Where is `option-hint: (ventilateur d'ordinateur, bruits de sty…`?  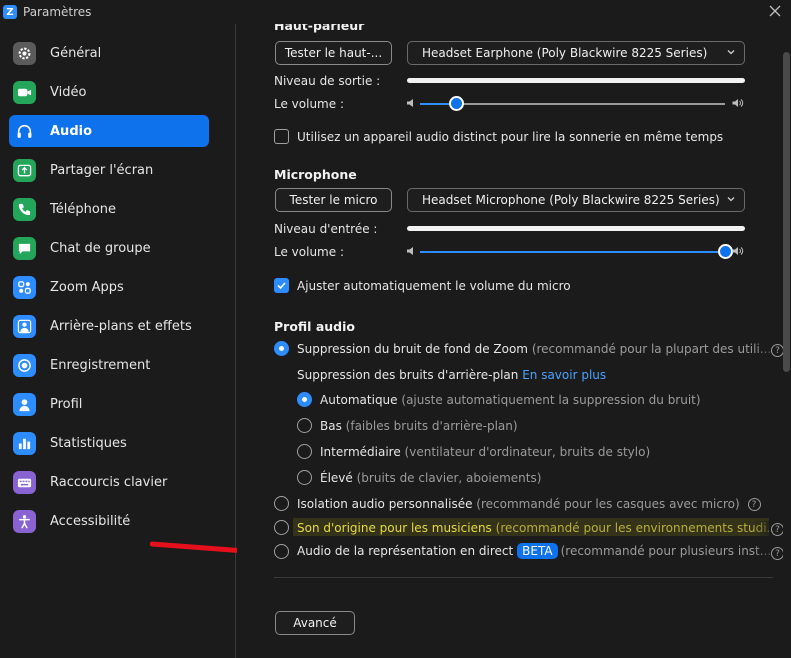
option-hint: (ventilateur d'ordinateur, bruits de sty… is located at coordinates (527, 452).